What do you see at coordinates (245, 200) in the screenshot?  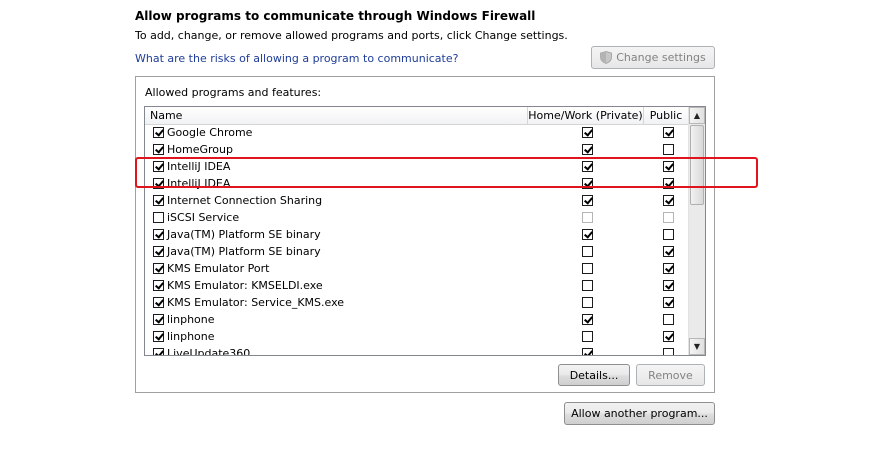 I see `program-name: Internet Connection Sharing` at bounding box center [245, 200].